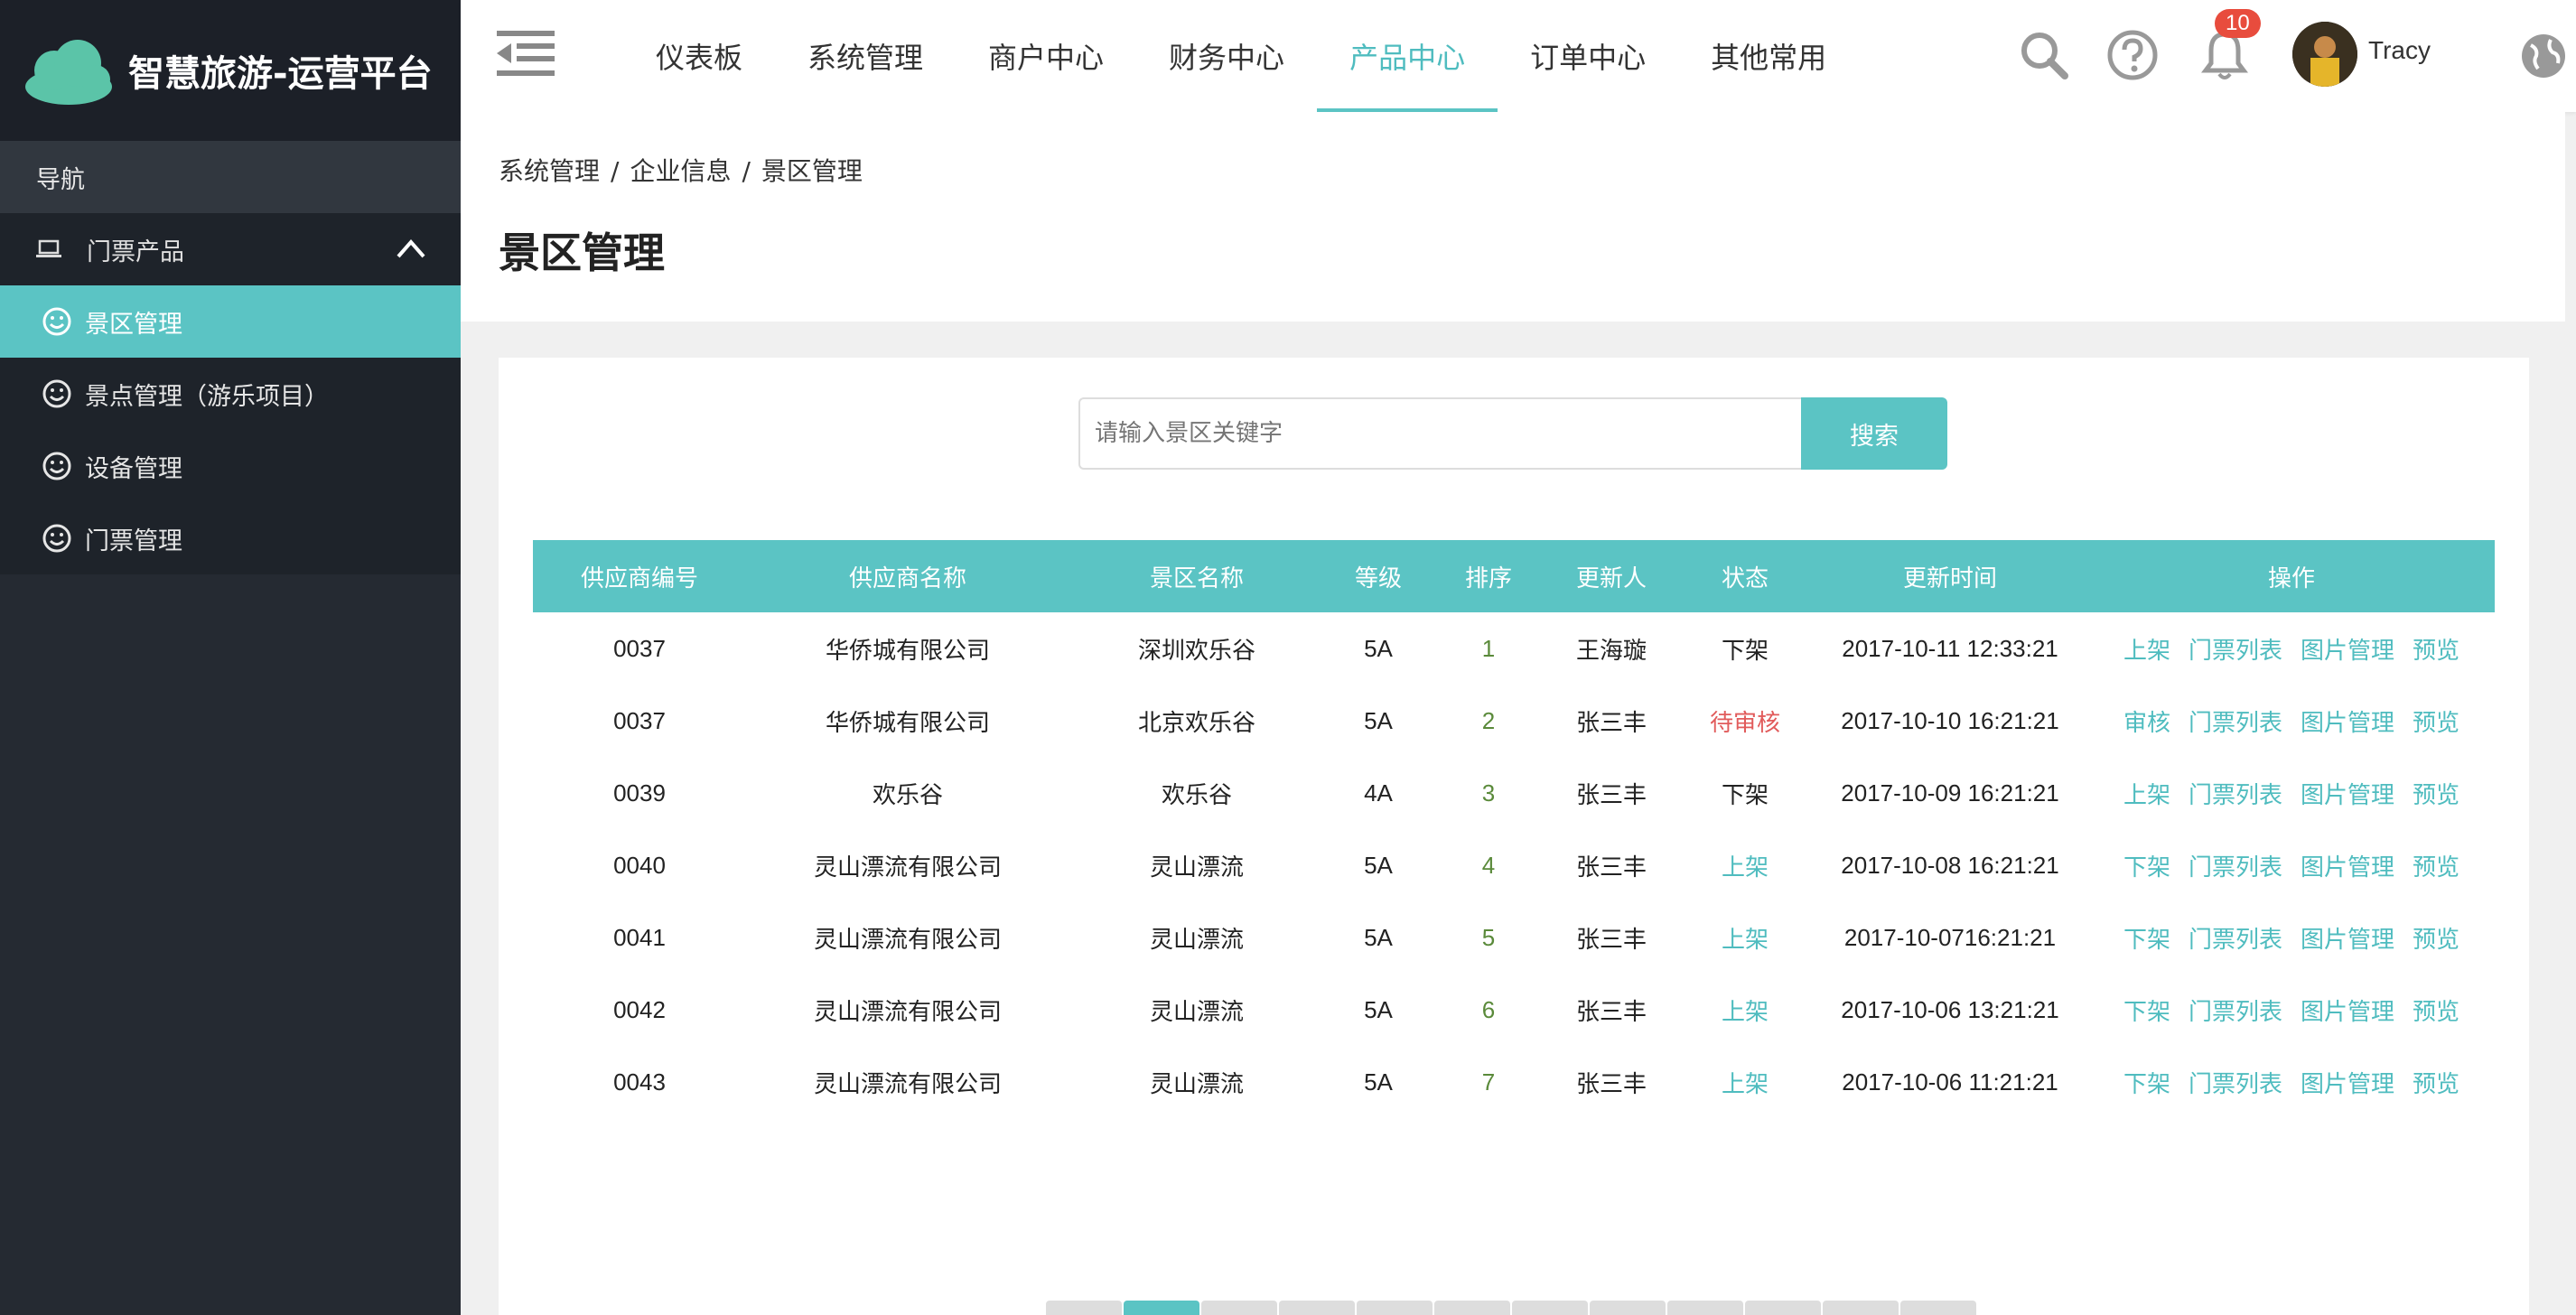 The height and width of the screenshot is (1315, 2576). Describe the element at coordinates (1196, 722) in the screenshot. I see `cell-scenic: 北京欢乐谷` at that location.